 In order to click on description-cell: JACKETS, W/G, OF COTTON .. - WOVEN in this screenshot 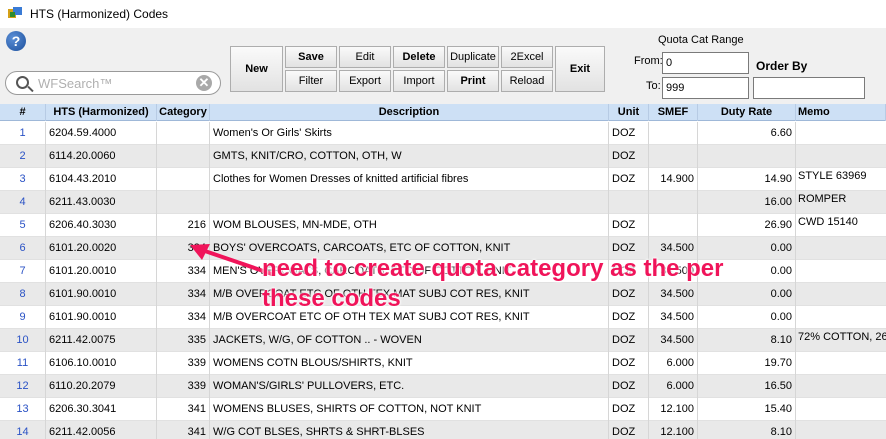, I will do `click(409, 340)`.